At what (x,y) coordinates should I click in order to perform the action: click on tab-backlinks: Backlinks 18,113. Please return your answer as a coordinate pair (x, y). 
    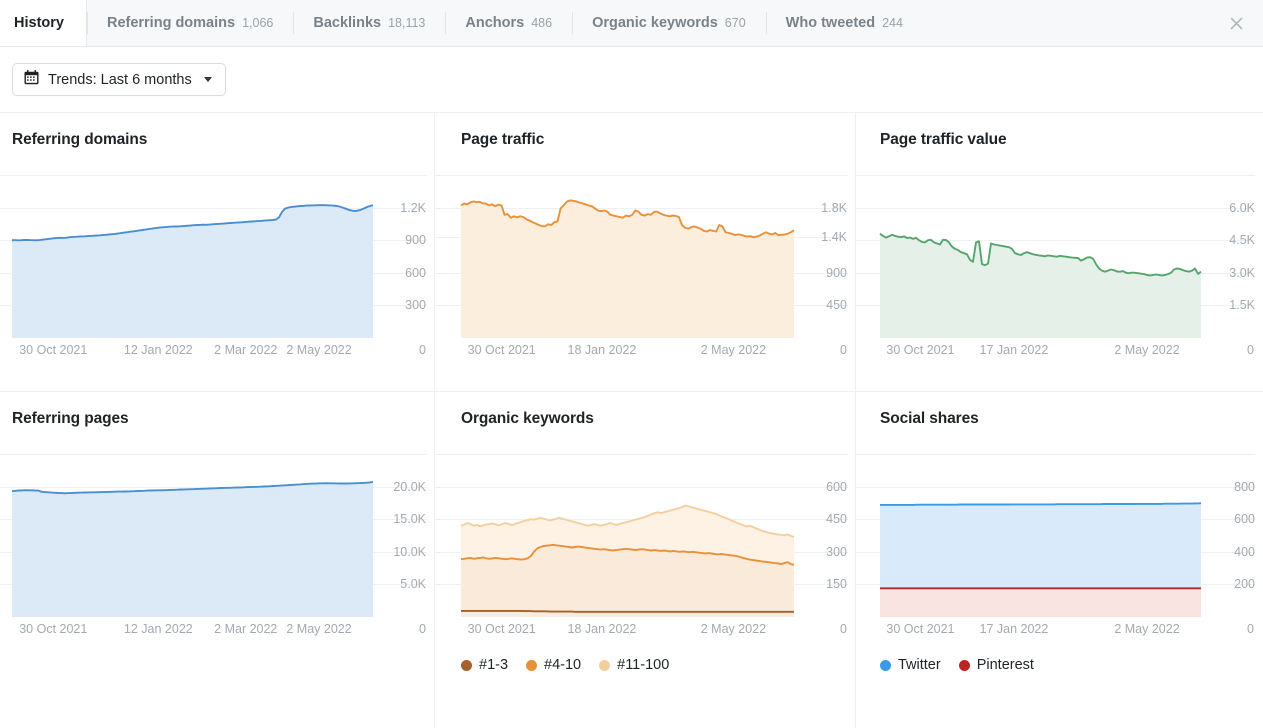
    Looking at the image, I should click on (369, 23).